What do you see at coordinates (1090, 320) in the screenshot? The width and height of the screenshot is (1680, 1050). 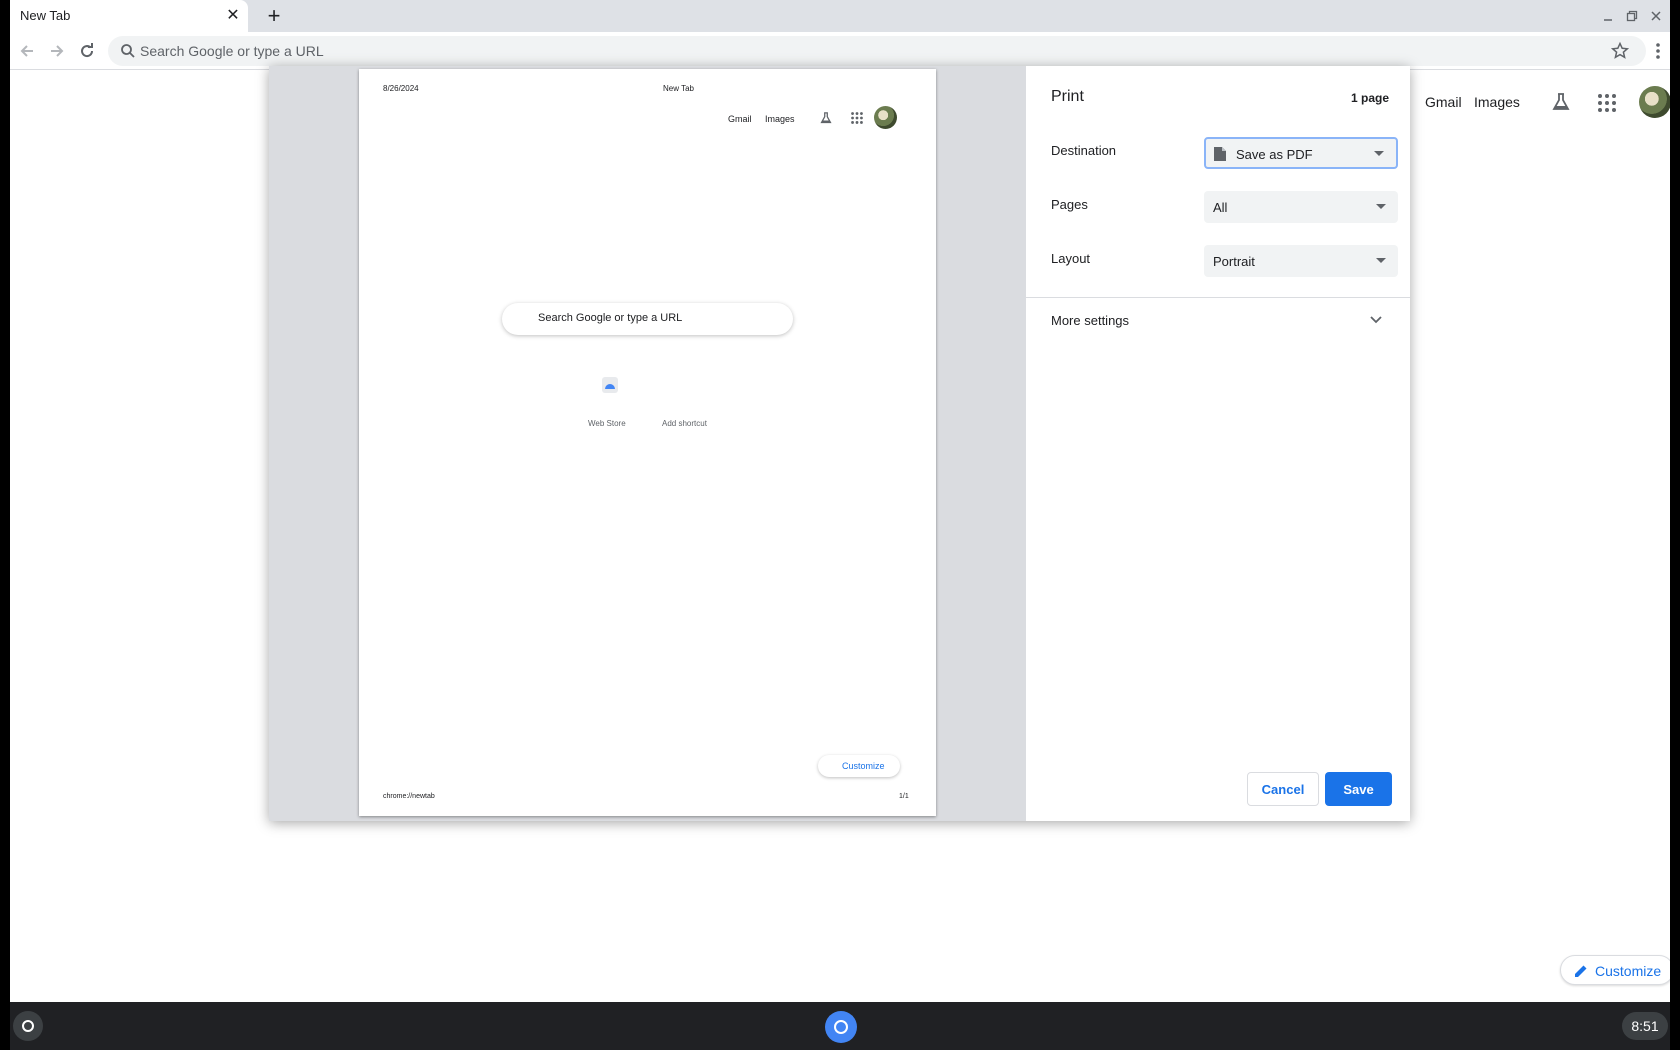 I see `more-settings-label: More settings` at bounding box center [1090, 320].